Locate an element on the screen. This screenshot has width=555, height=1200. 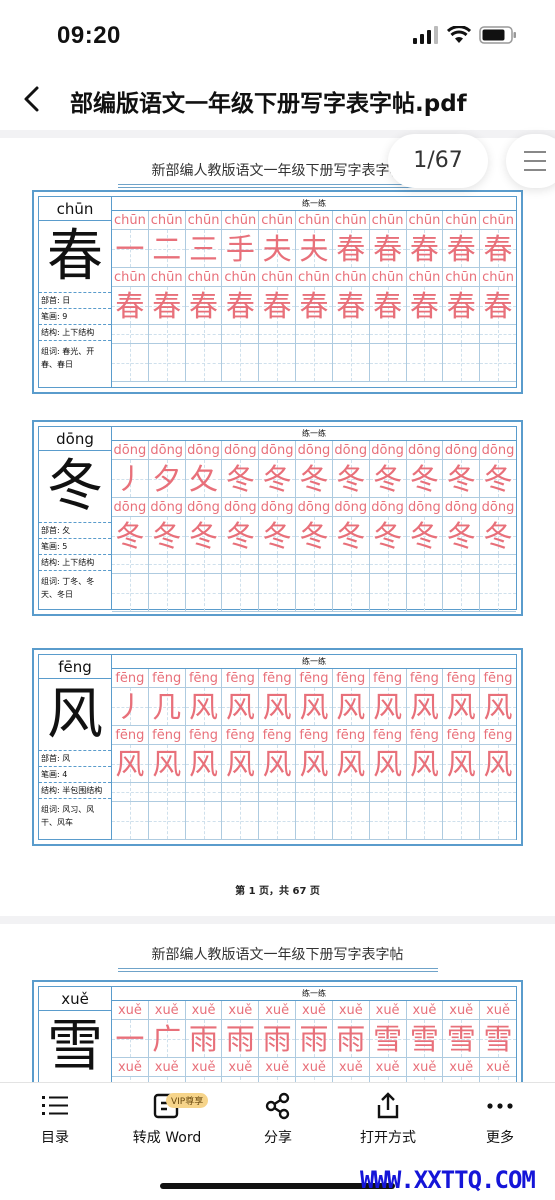
practice-cell: 手 is located at coordinates (241, 249).